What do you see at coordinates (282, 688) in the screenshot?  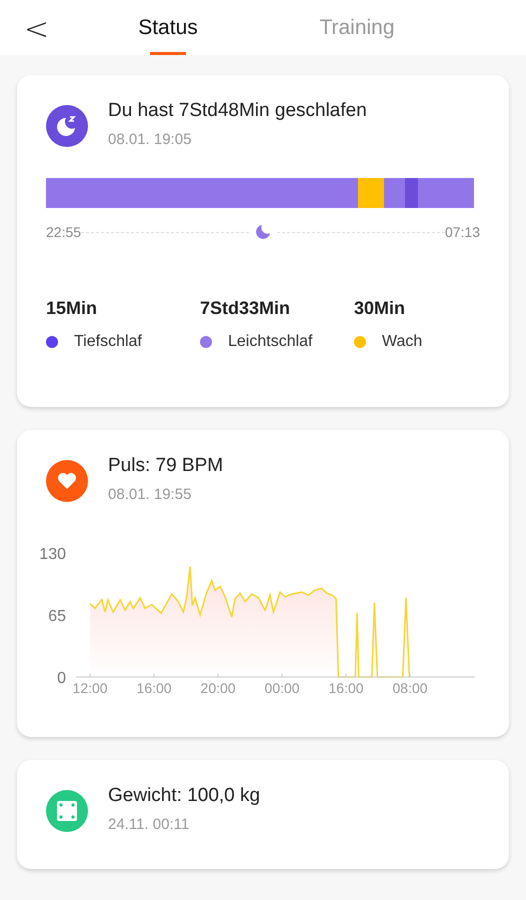 I see `axis-label: 00:00` at bounding box center [282, 688].